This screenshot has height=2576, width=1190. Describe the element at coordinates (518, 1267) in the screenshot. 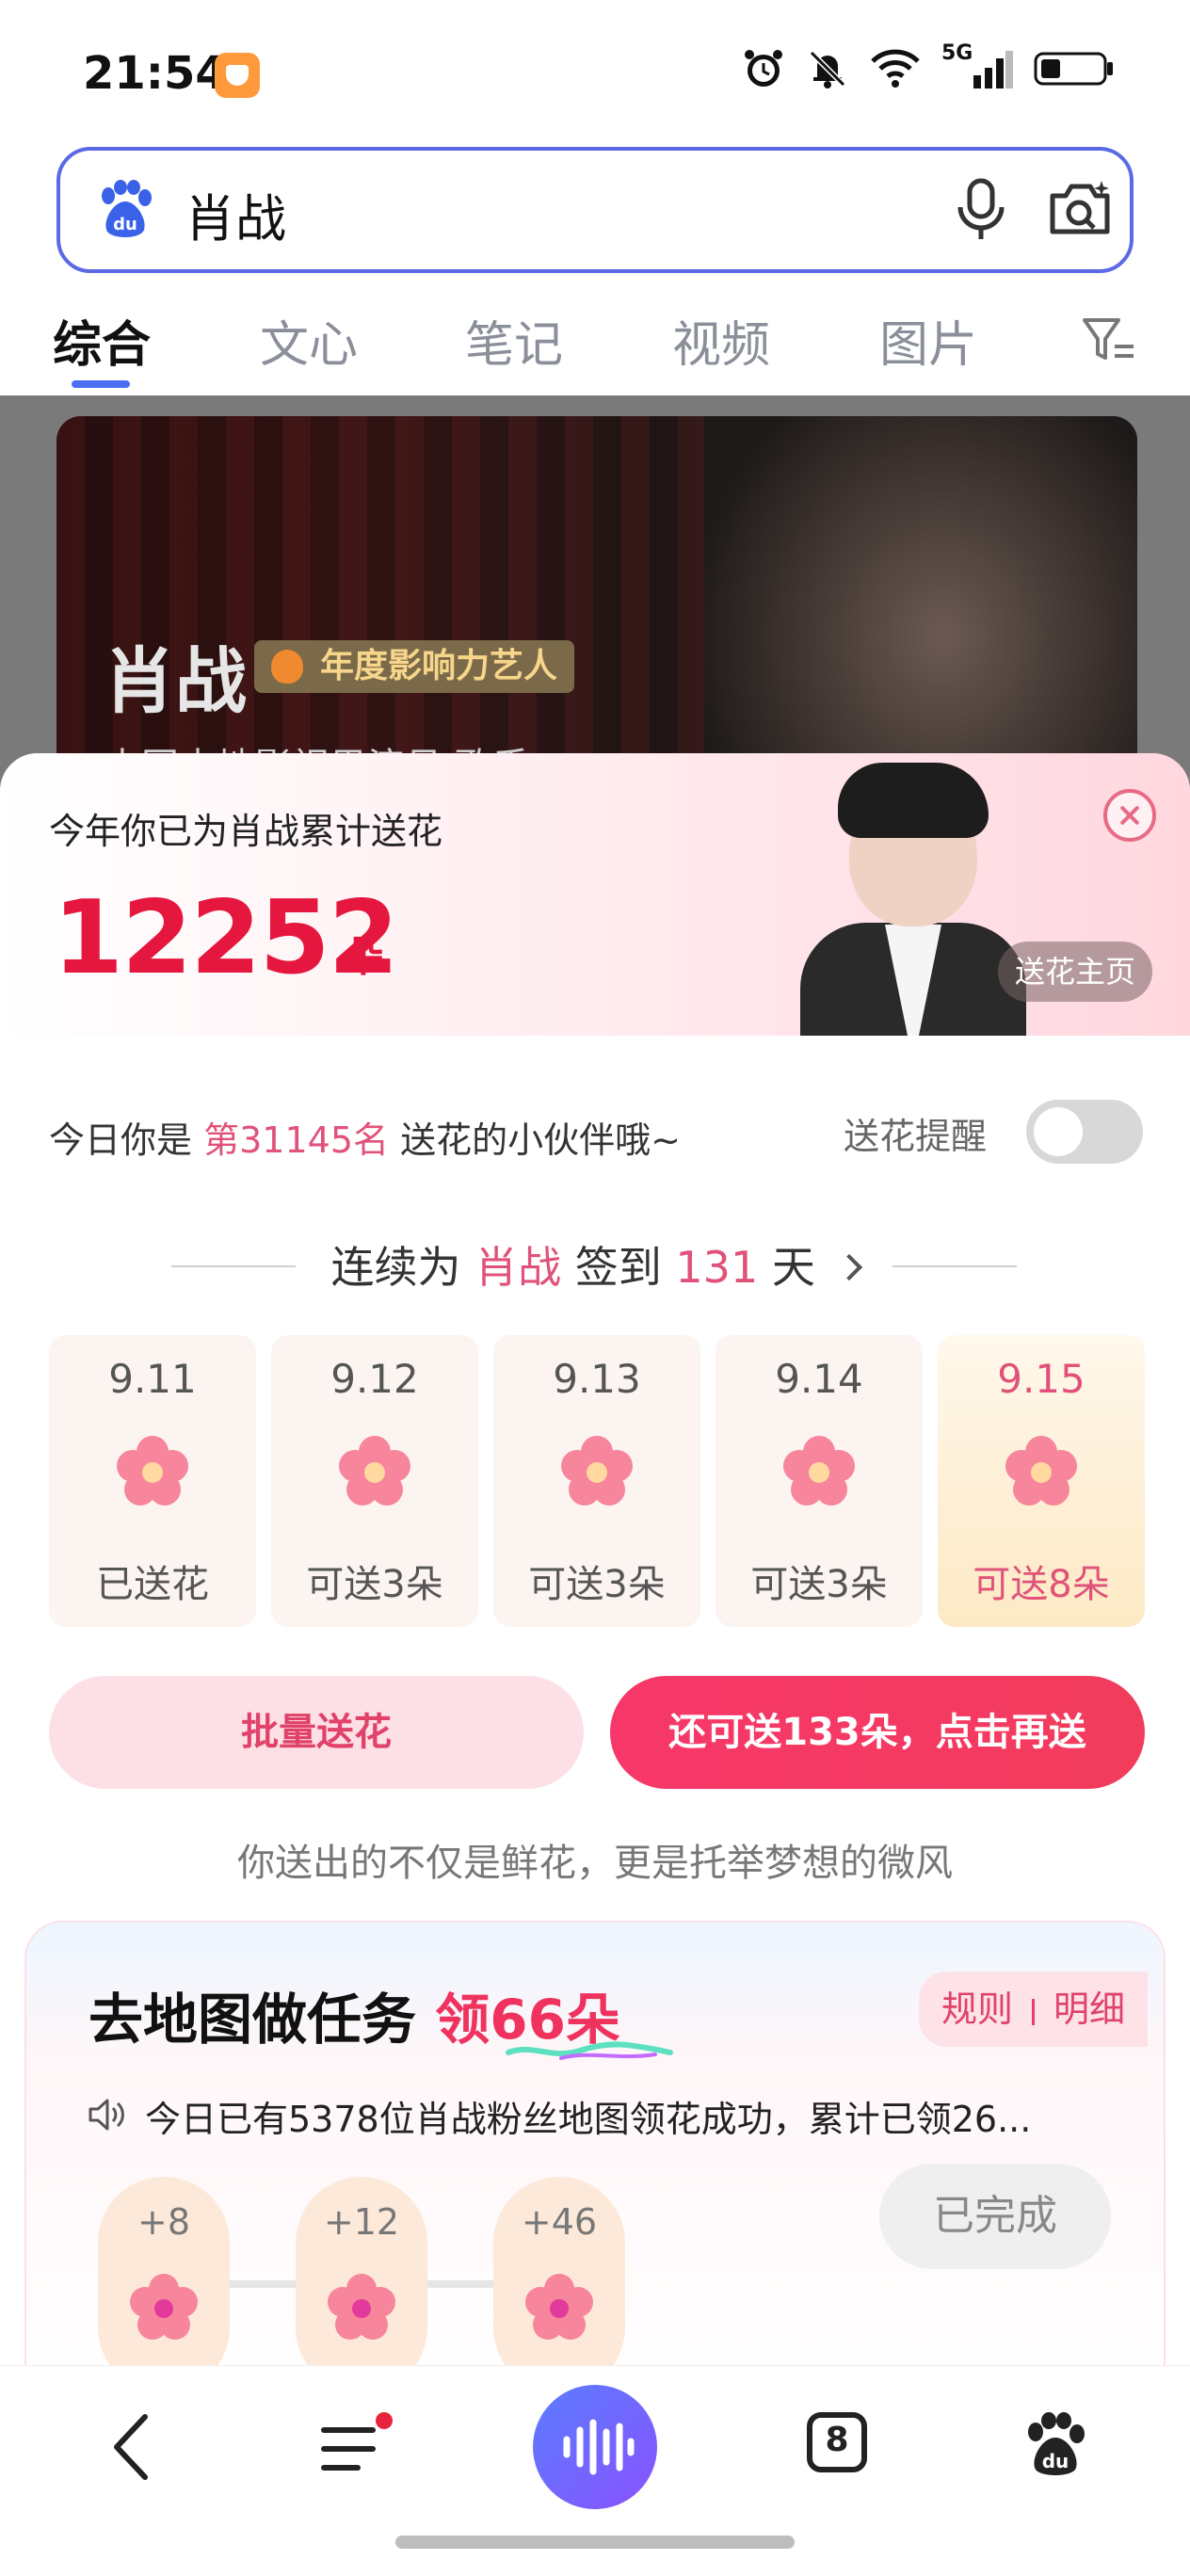

I see `streak-name: 肖战` at that location.